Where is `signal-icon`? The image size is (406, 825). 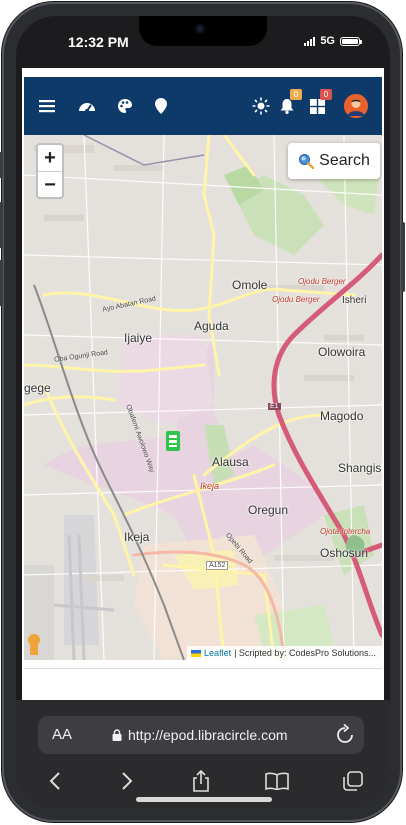 signal-icon is located at coordinates (310, 41).